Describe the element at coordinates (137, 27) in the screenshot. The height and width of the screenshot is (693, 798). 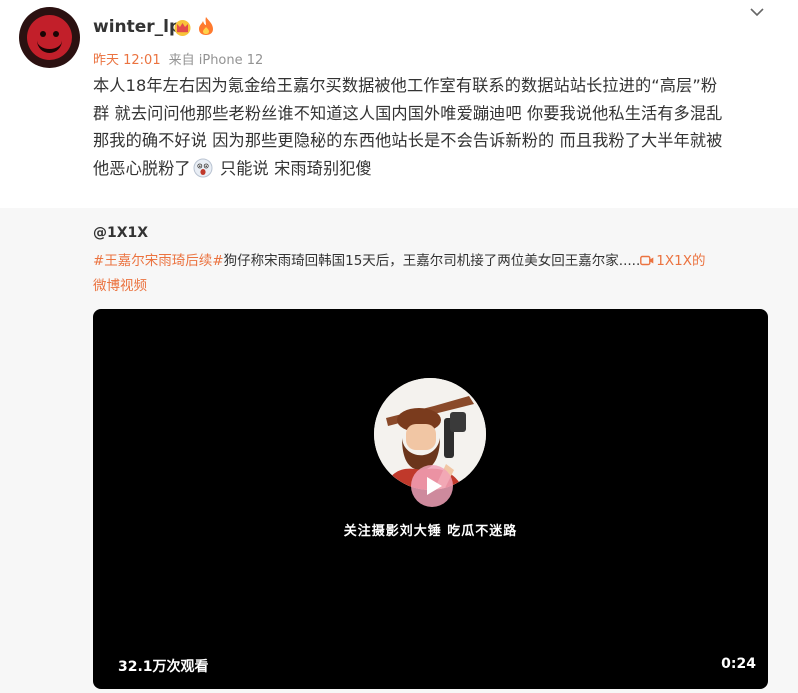
I see `username: winter_lp` at that location.